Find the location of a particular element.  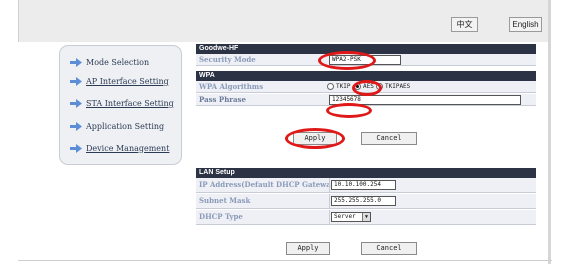

algorithm-option-tkip: TKIP is located at coordinates (338, 86).